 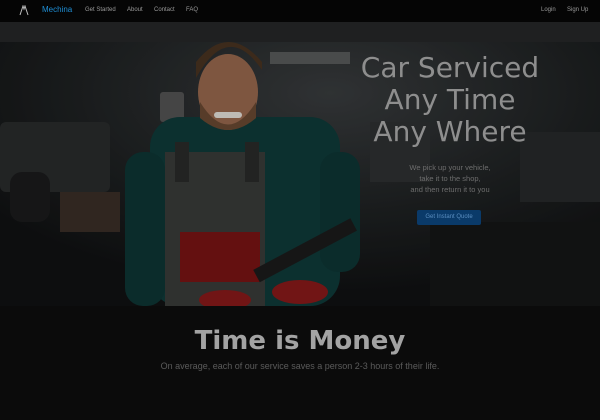 I want to click on hero-headline-line-1: Car Serviced, so click(x=450, y=67).